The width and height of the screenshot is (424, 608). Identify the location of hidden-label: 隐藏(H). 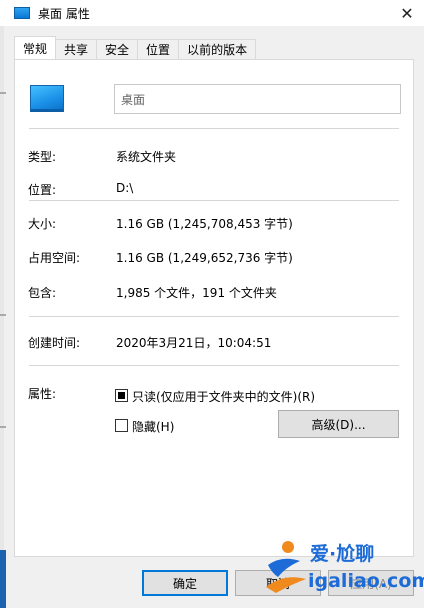
(153, 426).